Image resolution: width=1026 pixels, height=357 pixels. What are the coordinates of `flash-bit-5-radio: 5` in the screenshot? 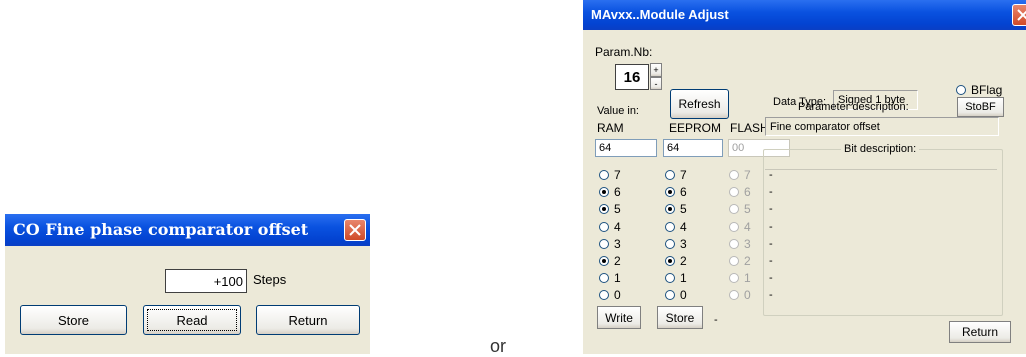 It's located at (740, 209).